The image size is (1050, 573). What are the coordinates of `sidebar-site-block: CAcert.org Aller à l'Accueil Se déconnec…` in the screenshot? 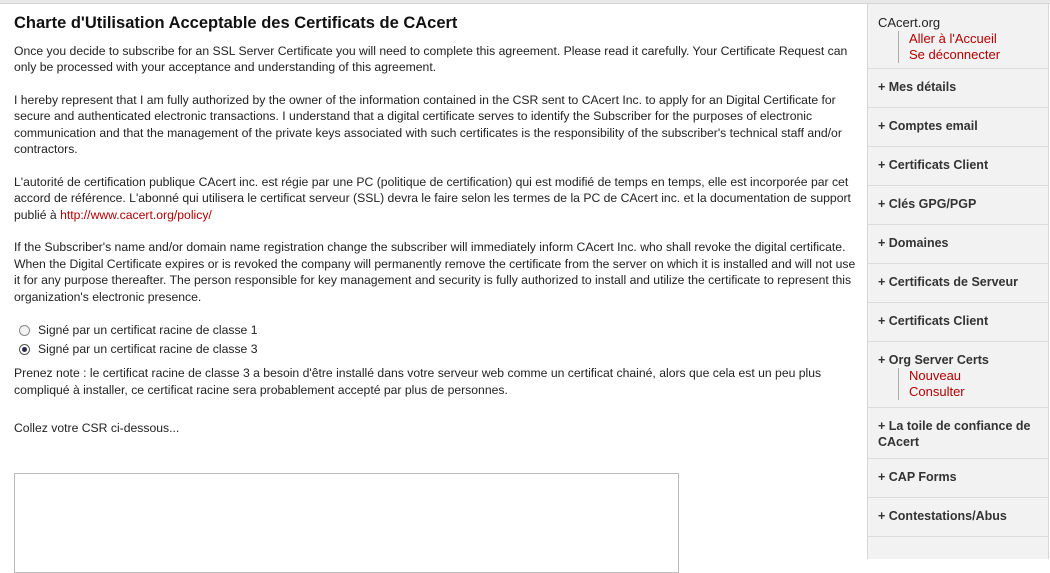 It's located at (958, 36).